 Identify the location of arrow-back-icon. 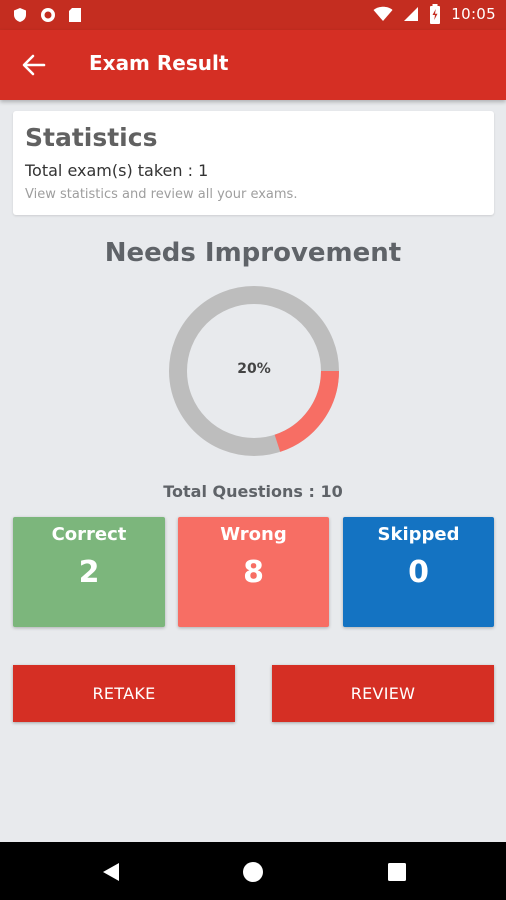
(34, 65).